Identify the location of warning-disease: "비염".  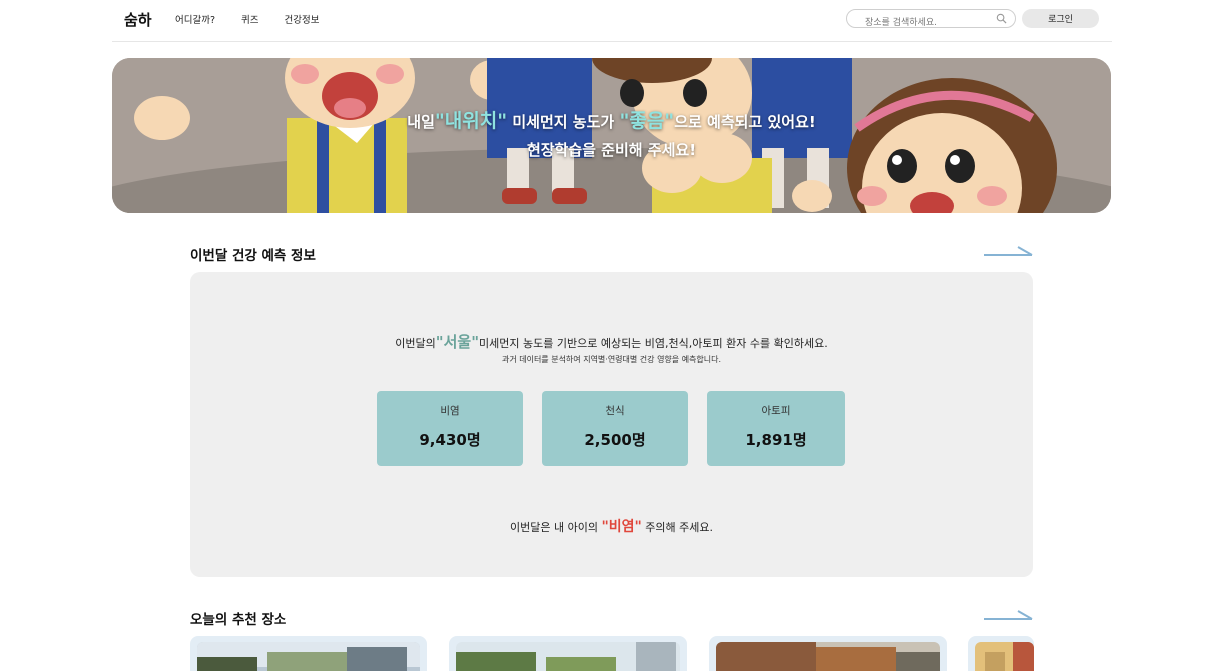
(621, 527).